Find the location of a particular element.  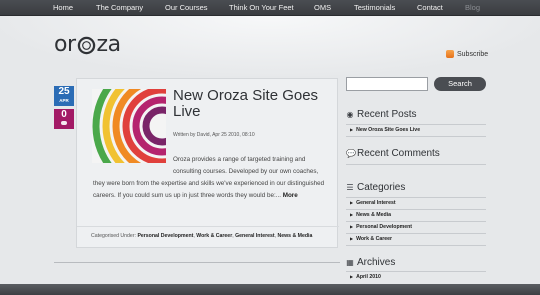

logo-text-right: za is located at coordinates (109, 44).